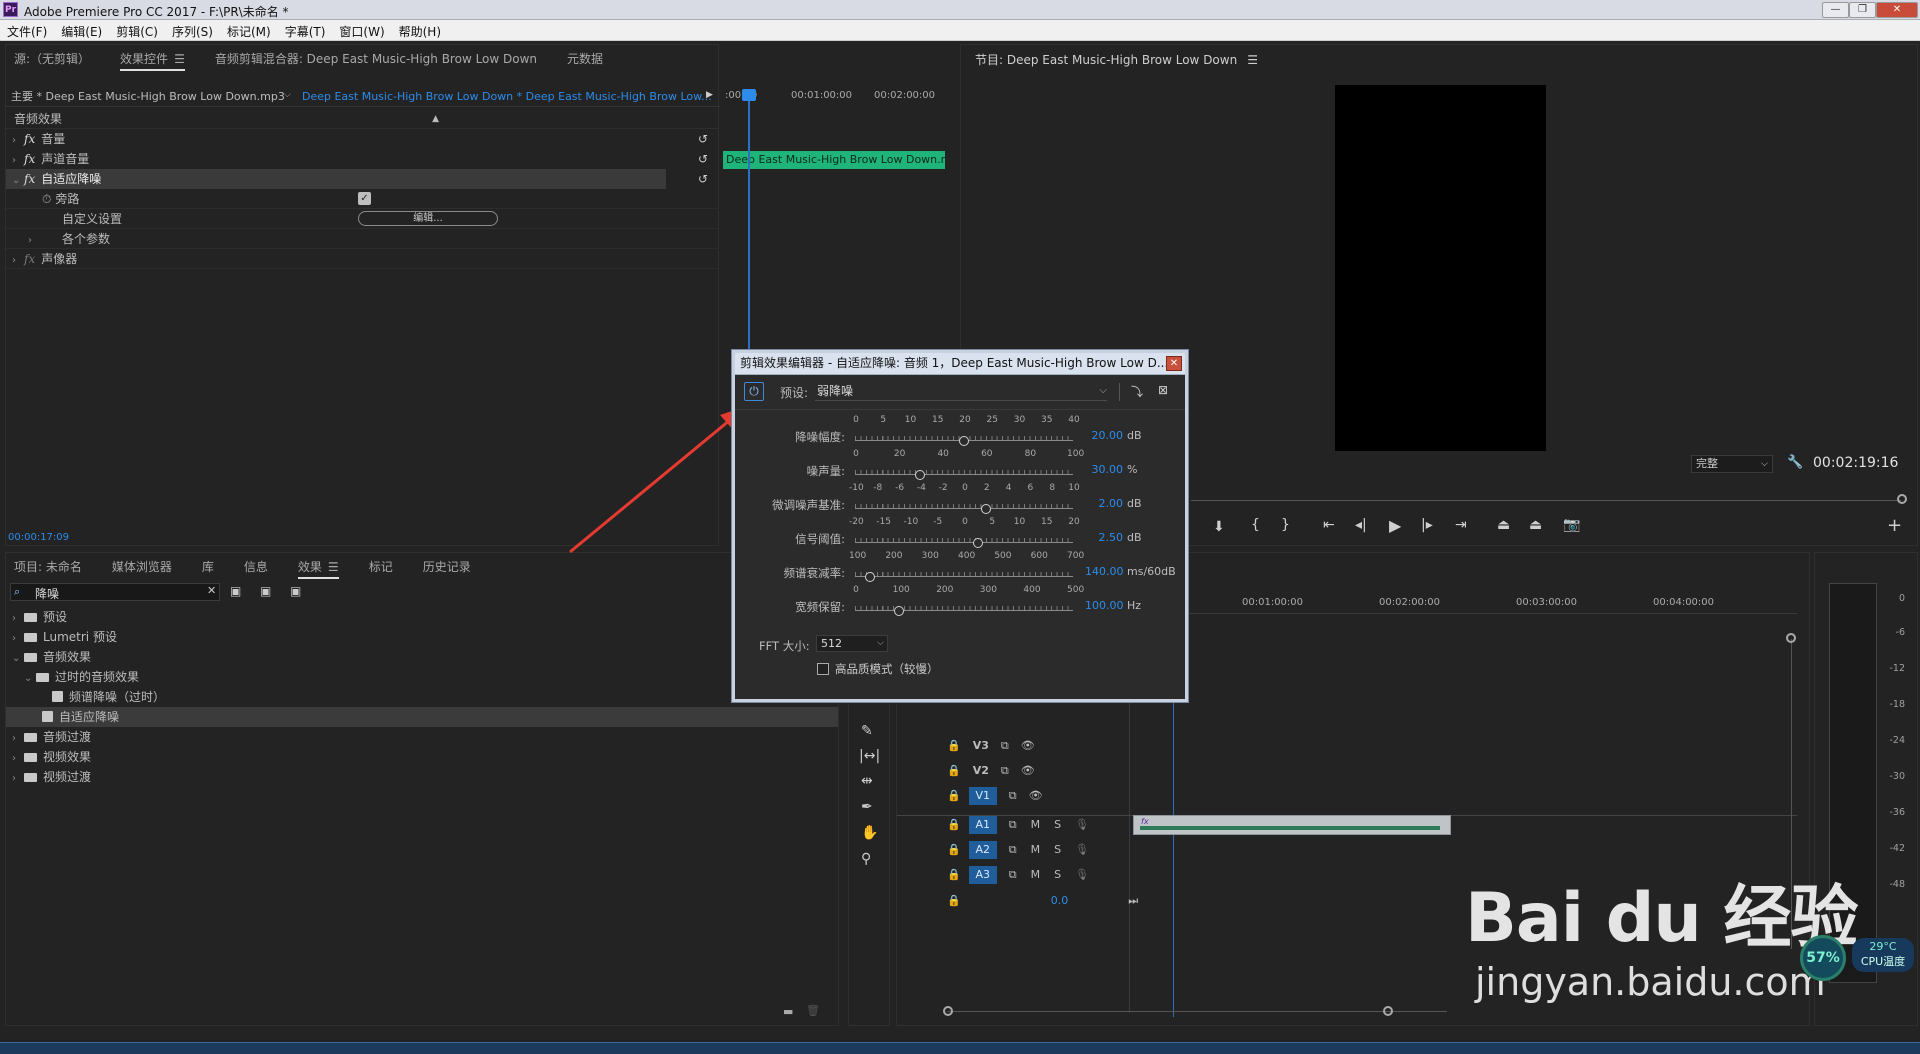  I want to click on razor-tool-icon: ✎, so click(867, 731).